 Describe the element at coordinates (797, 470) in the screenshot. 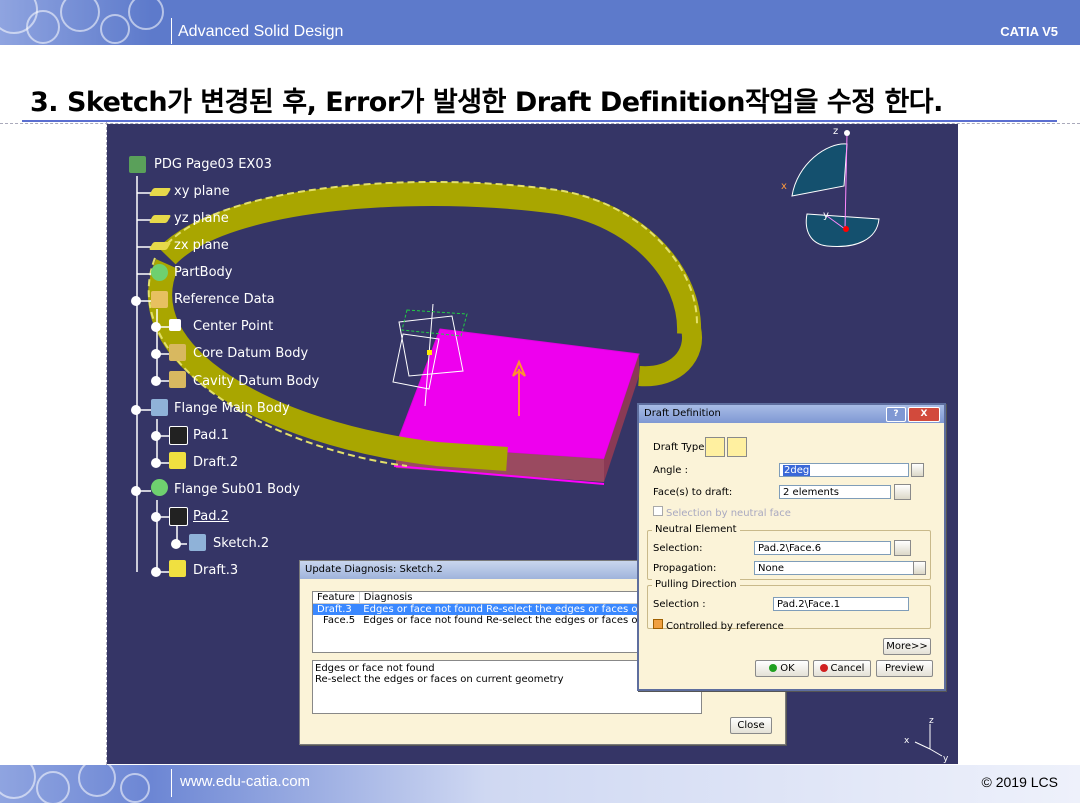

I see `angle-input-value: 2deg` at that location.